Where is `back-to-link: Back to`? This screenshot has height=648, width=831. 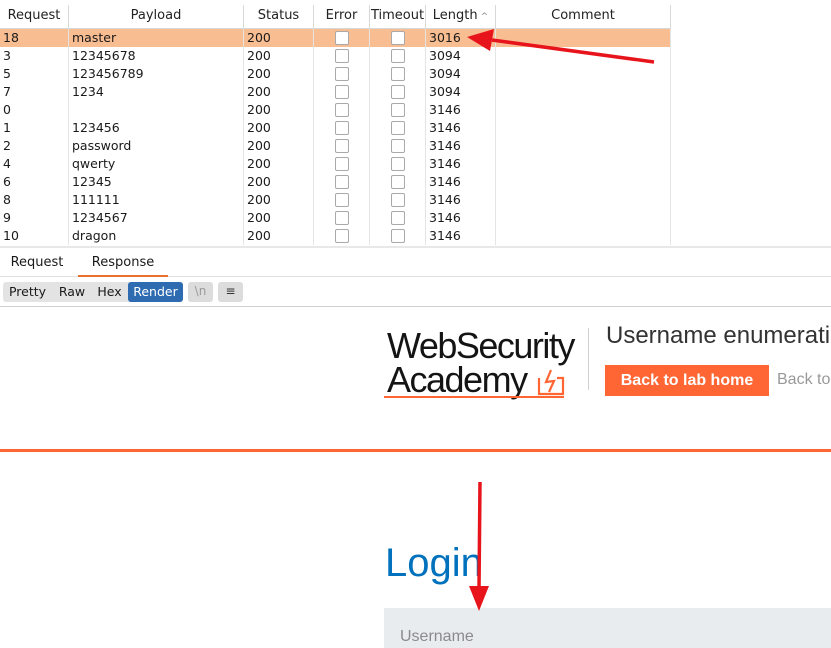
back-to-link: Back to is located at coordinates (803, 380).